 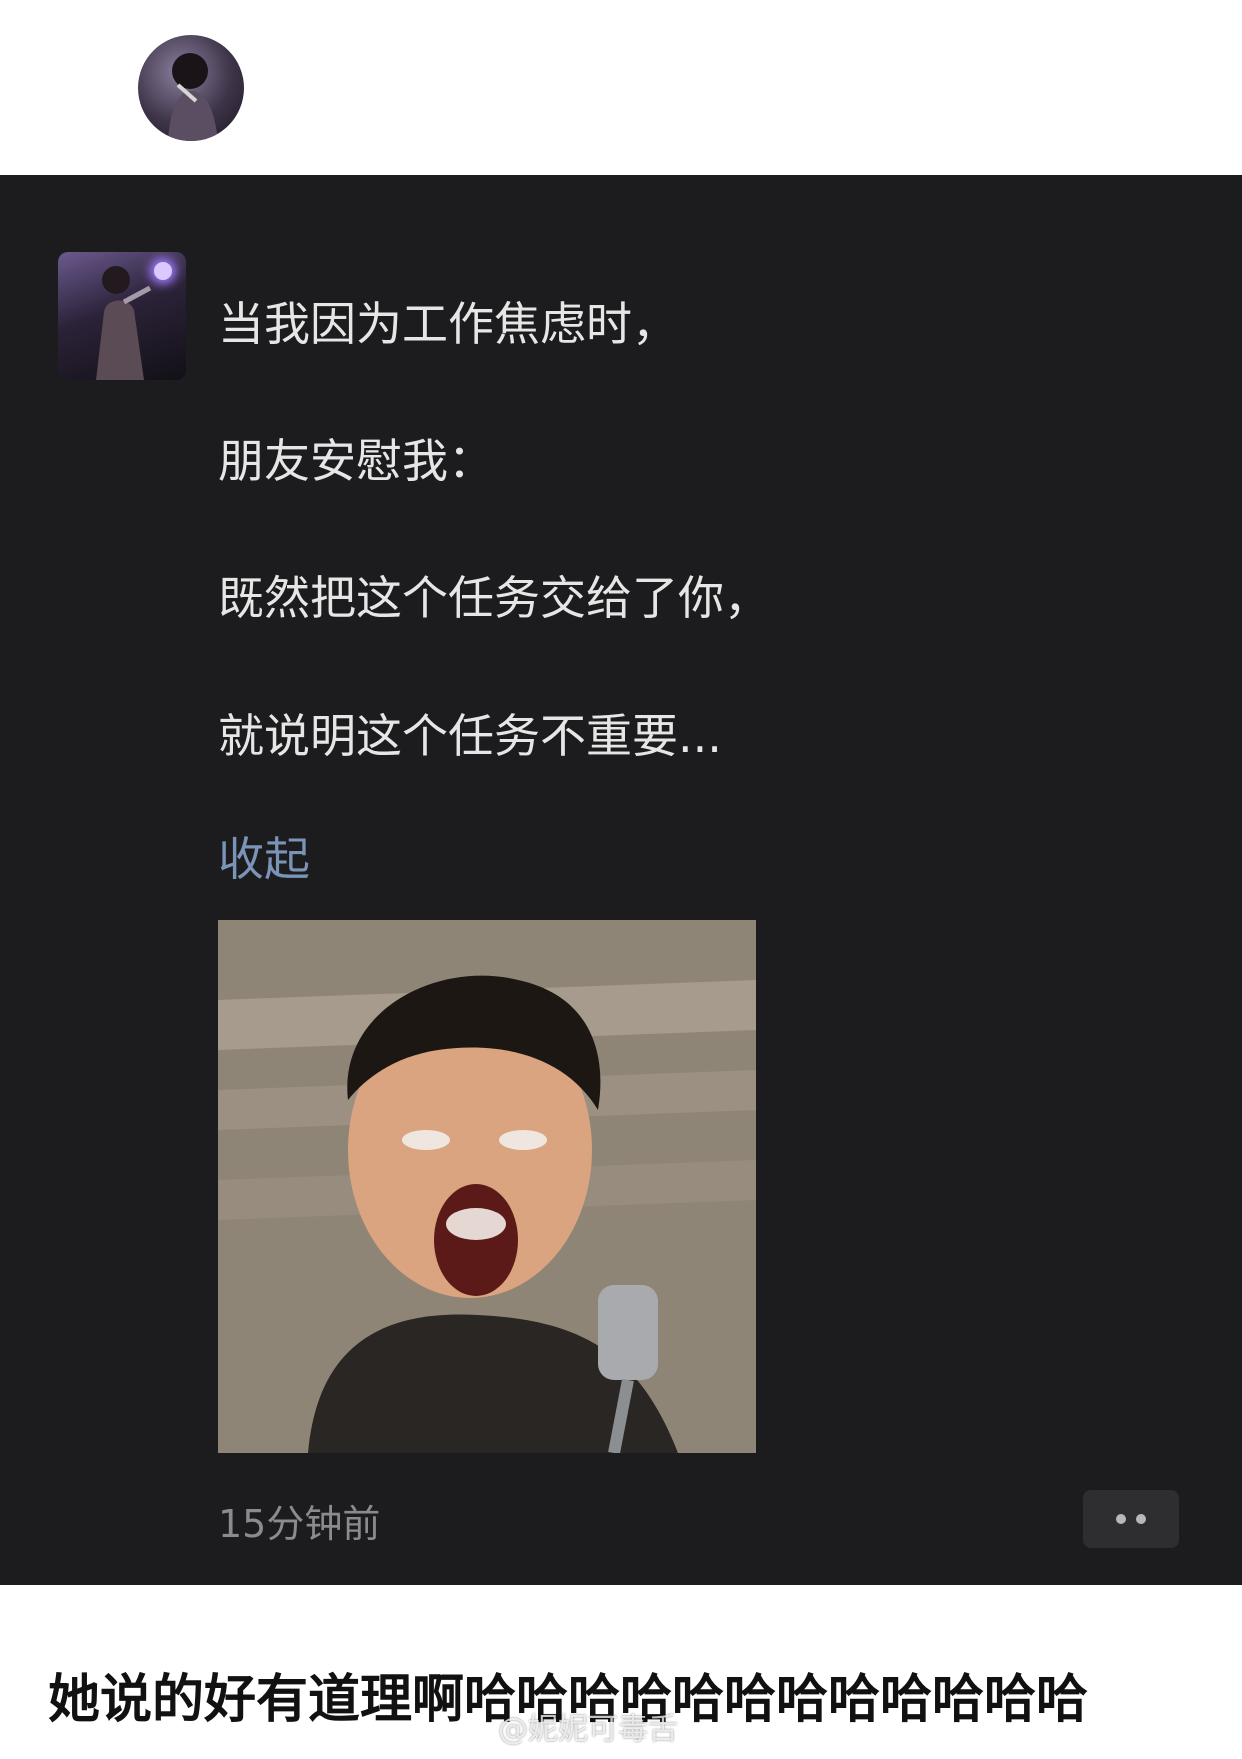 What do you see at coordinates (122, 316) in the screenshot?
I see `post-avatar` at bounding box center [122, 316].